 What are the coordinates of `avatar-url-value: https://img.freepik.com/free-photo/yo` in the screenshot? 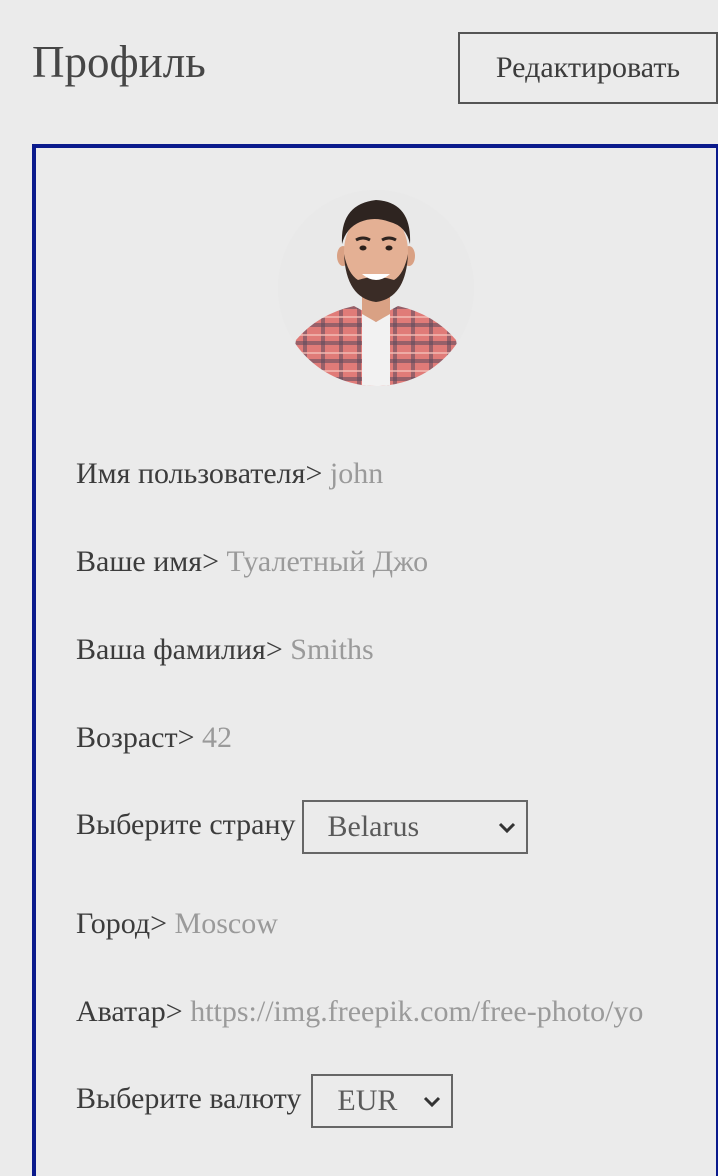 It's located at (417, 1011).